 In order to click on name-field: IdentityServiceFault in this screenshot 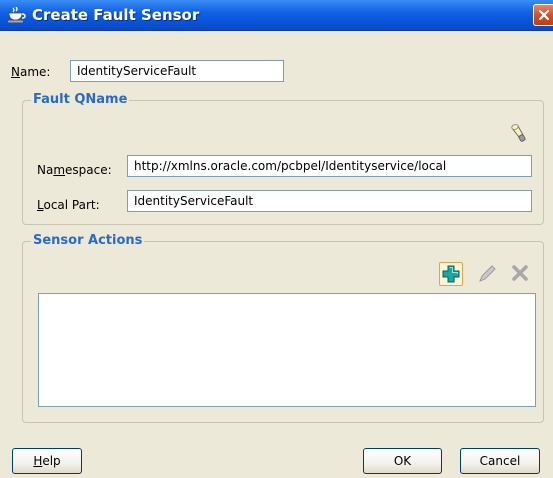, I will do `click(177, 71)`.